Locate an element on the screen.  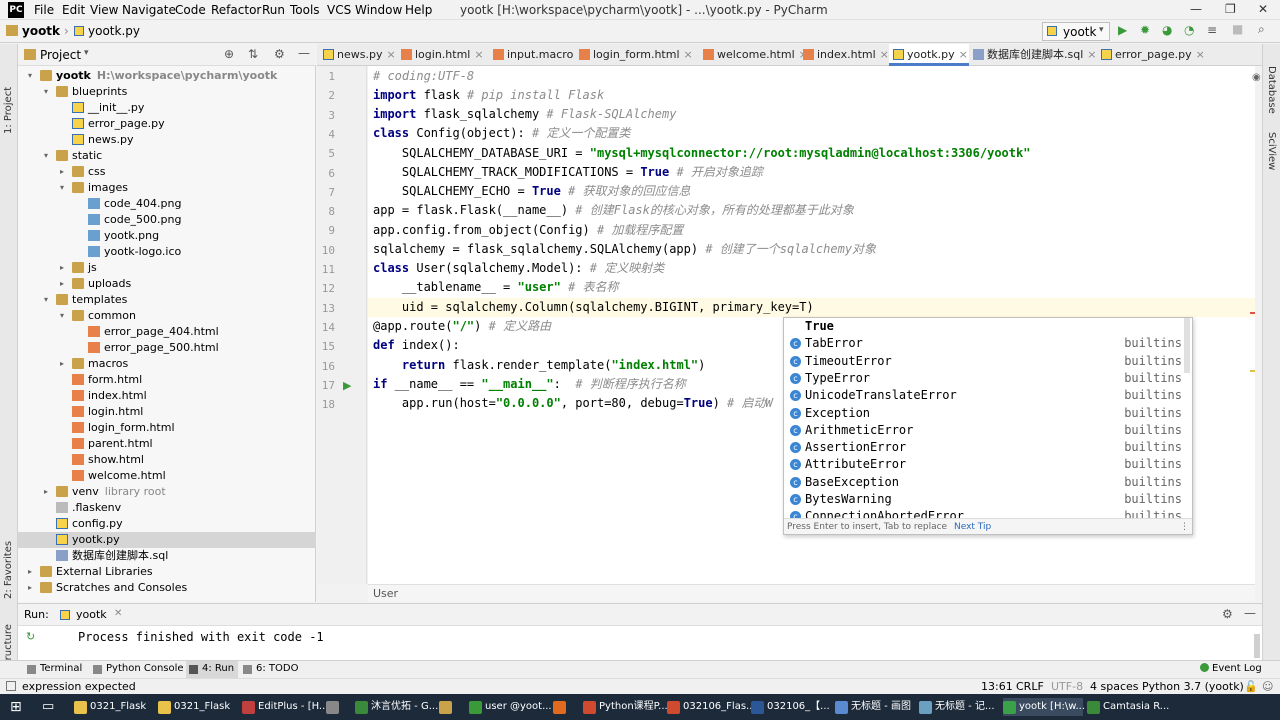
editor-tab: 数据库创建脚本.sql × is located at coordinates (1033, 55).